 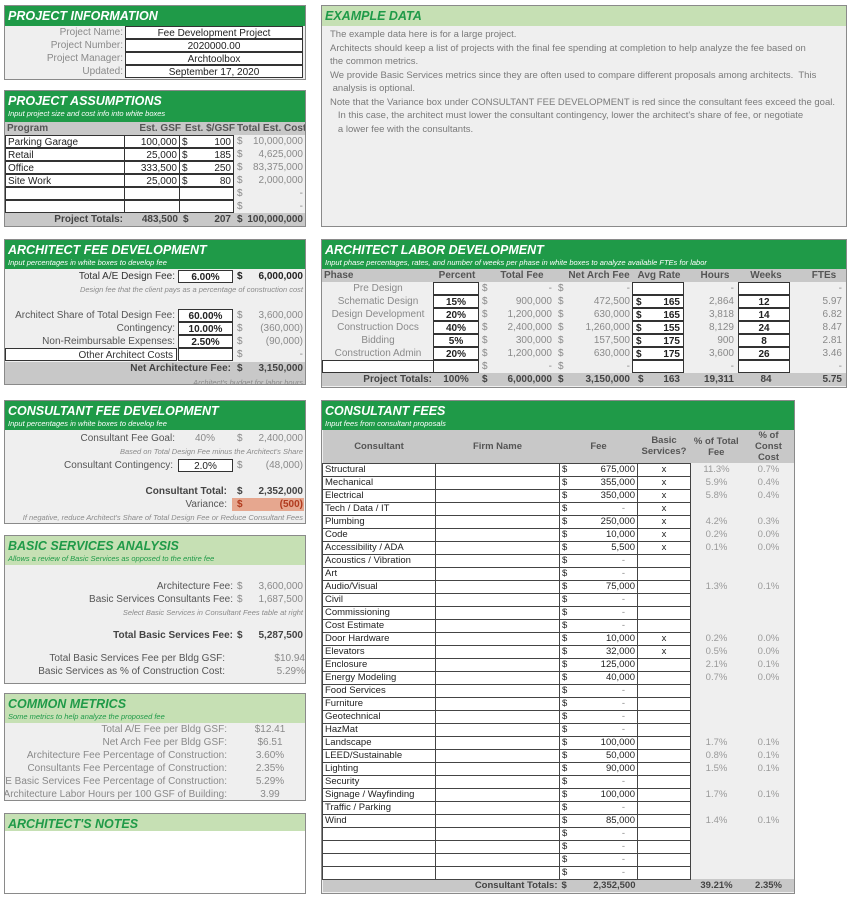 I want to click on percent-input: 40%, so click(x=456, y=327).